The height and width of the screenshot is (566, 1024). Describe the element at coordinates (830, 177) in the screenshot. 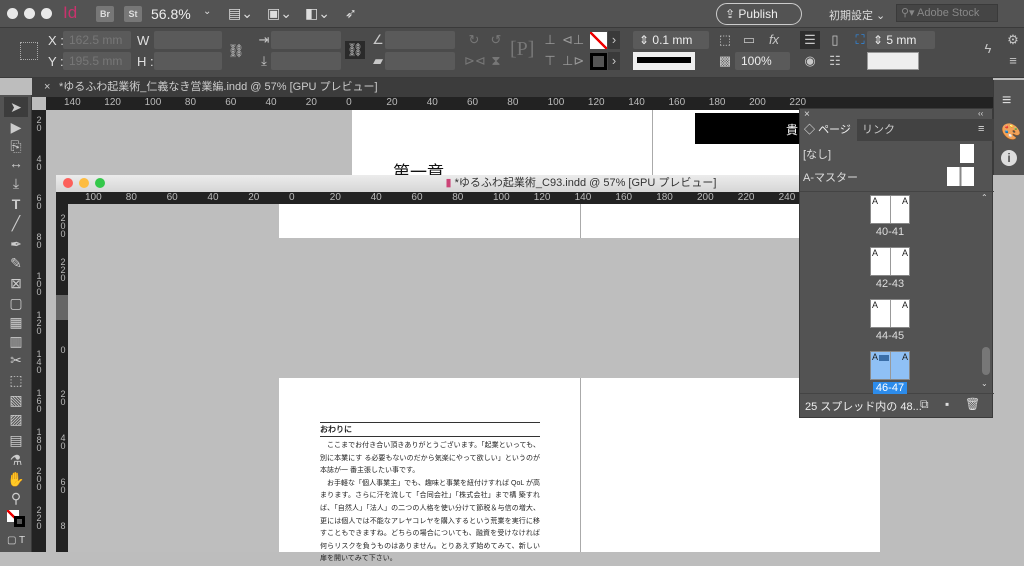

I see `master-a: A-マスター` at that location.